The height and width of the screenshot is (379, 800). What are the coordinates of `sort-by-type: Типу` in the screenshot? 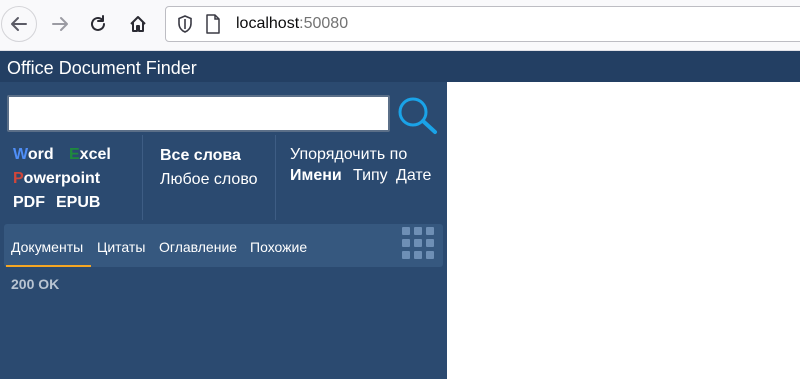 It's located at (370, 176).